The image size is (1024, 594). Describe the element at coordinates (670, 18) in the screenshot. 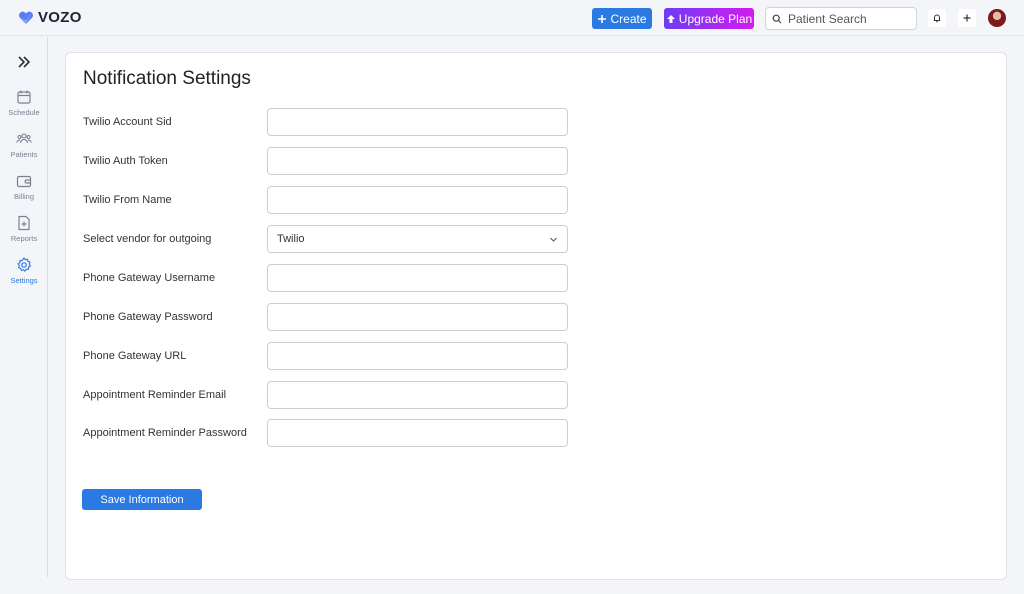

I see `arrow-up-icon` at that location.